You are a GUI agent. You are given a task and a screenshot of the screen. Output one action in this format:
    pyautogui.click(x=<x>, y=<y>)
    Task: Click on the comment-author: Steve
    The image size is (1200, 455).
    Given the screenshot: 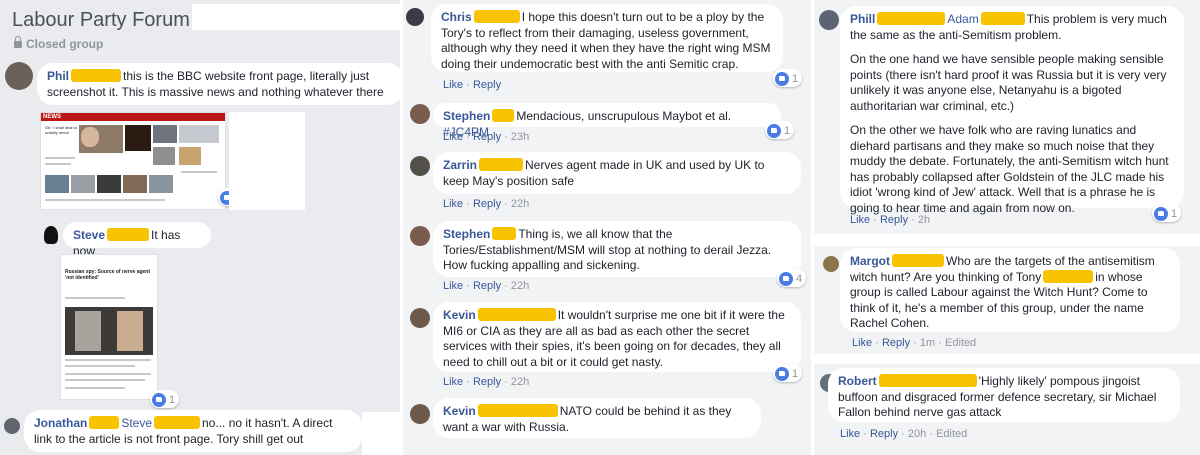 What is the action you would take?
    pyautogui.click(x=89, y=235)
    